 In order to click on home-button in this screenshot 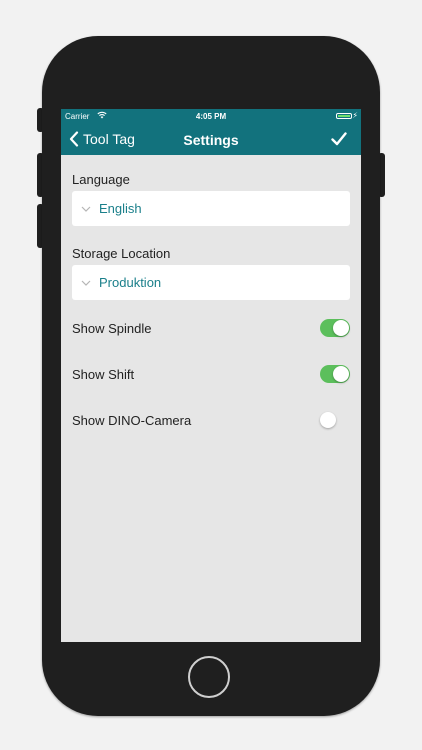, I will do `click(209, 677)`.